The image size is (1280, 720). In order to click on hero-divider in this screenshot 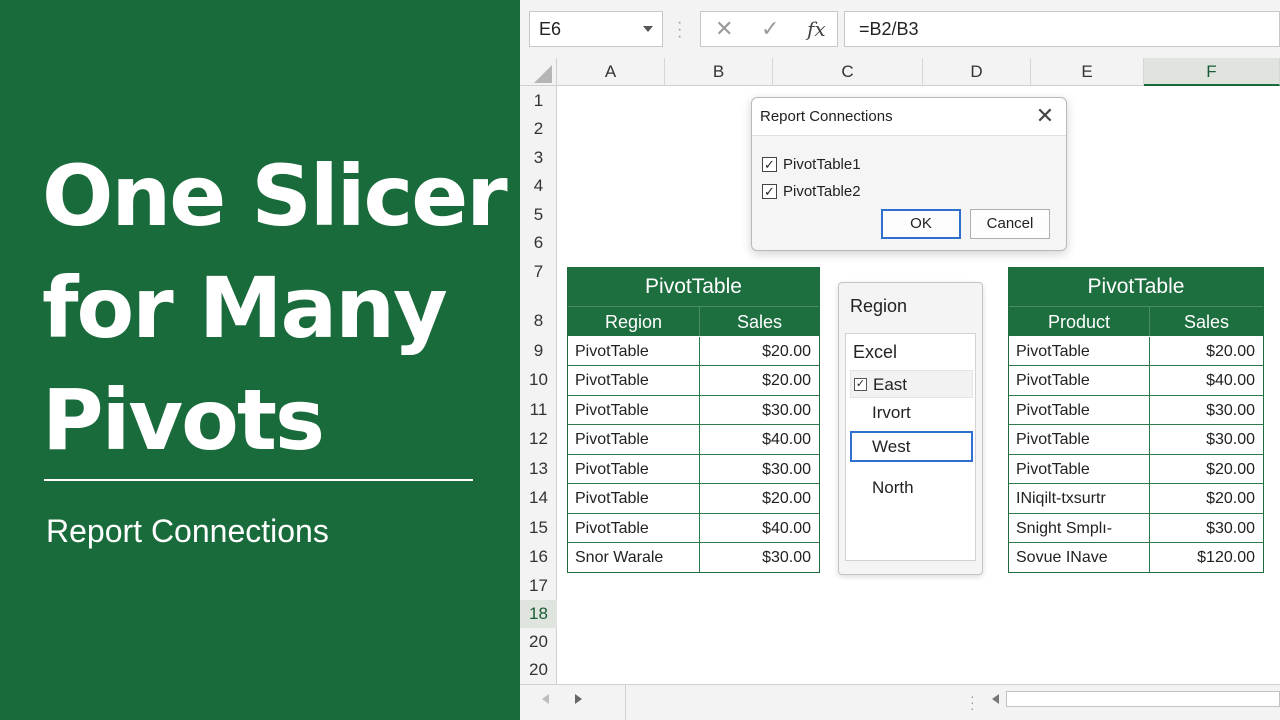, I will do `click(258, 480)`.